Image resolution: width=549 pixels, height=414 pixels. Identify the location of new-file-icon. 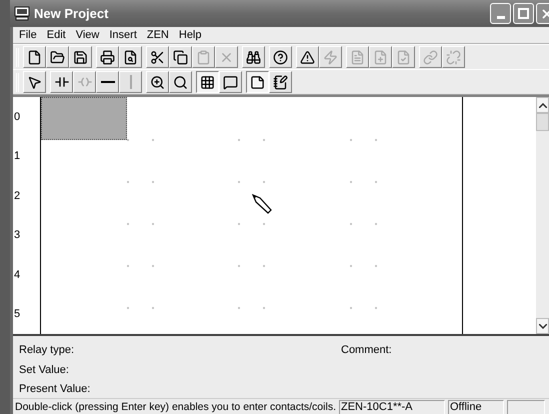
(34, 57).